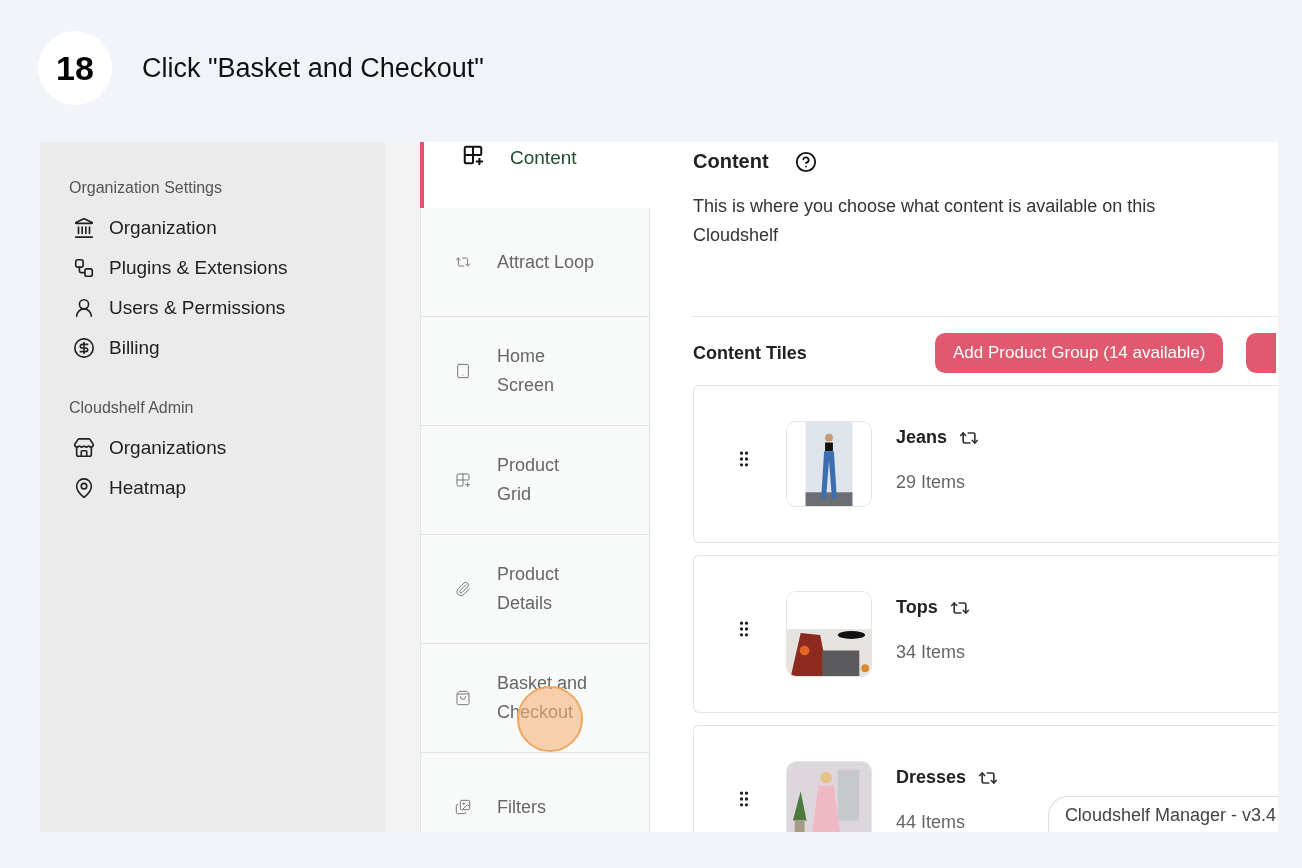 This screenshot has width=1302, height=868. Describe the element at coordinates (535, 792) in the screenshot. I see `settings-tab: Filters` at that location.